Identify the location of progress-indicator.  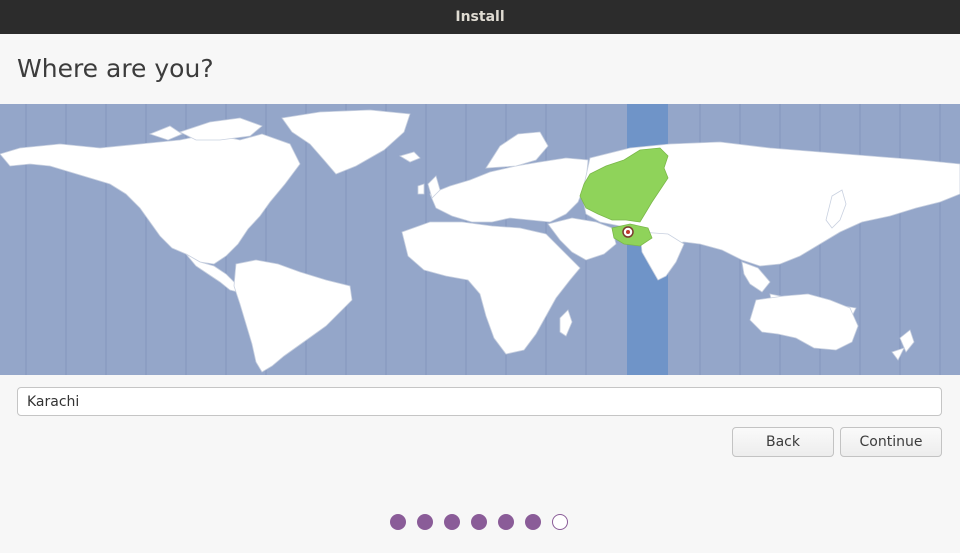
(479, 522).